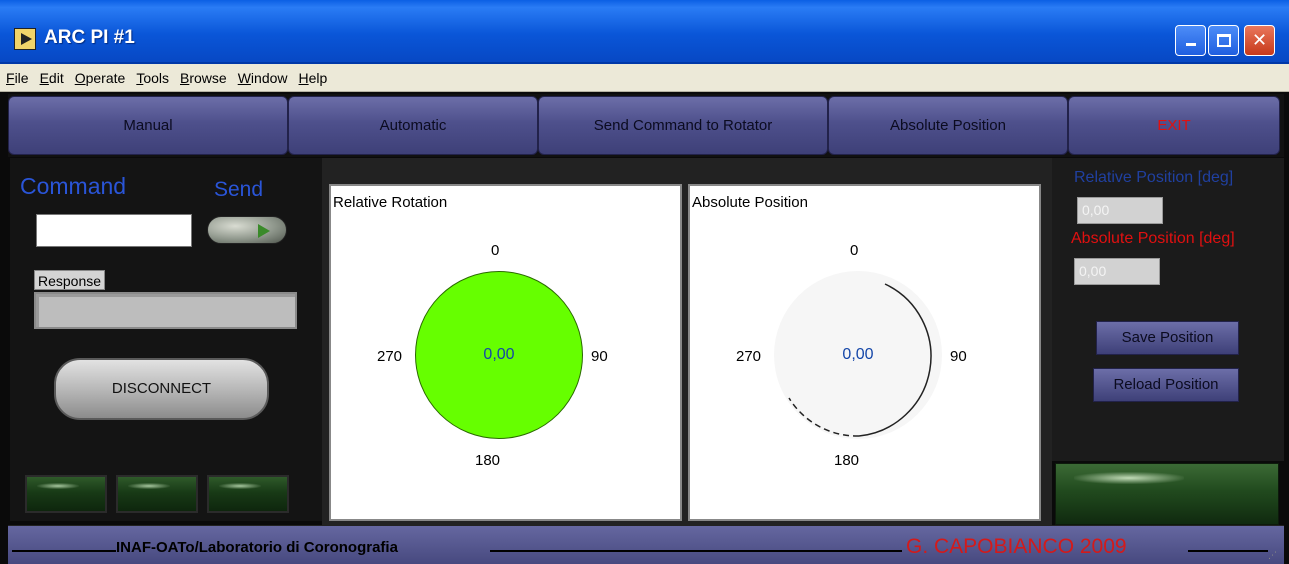 The image size is (1289, 564). Describe the element at coordinates (1016, 546) in the screenshot. I see `author-credit: G. CAPOBIANCO 2009` at that location.